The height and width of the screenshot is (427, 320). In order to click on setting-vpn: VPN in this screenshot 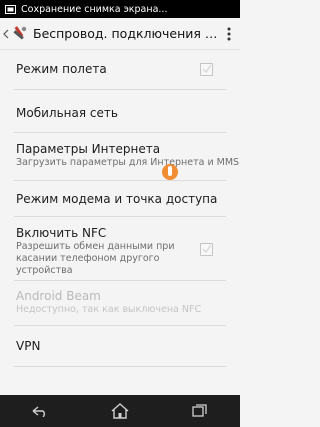, I will do `click(120, 346)`.